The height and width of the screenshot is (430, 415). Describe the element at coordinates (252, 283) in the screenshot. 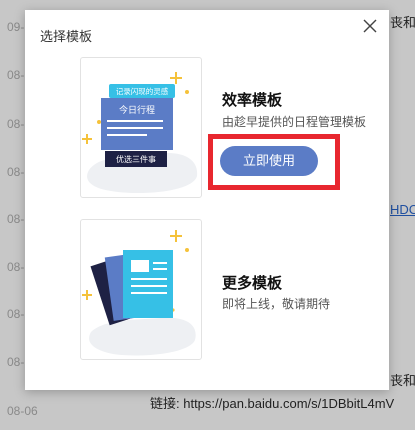

I see `more-templates-title: 更多模板` at that location.